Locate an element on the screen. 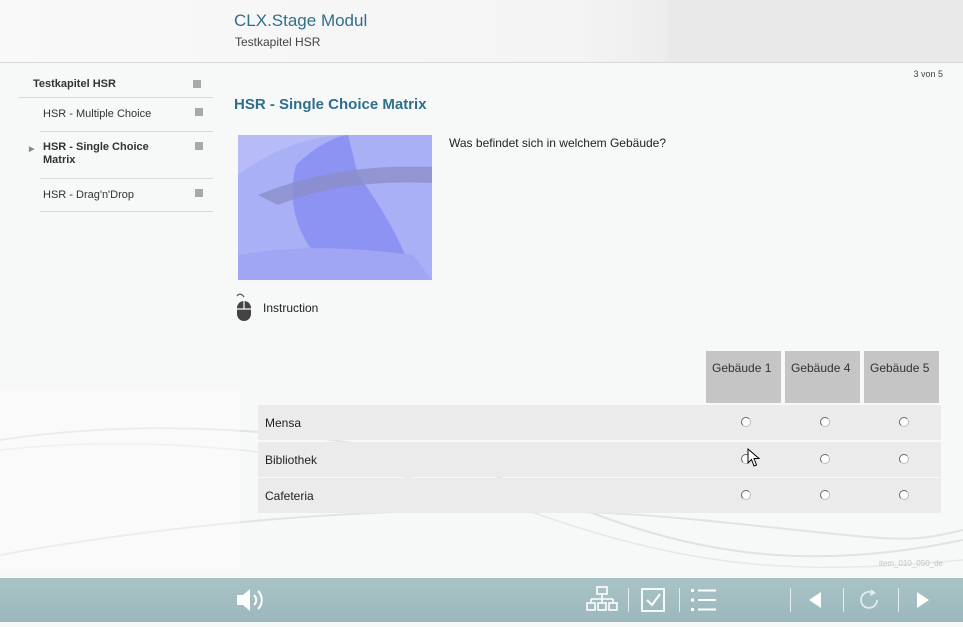 The image size is (963, 627). column-header-gebaeude-1: Gebäude 1 is located at coordinates (743, 377).